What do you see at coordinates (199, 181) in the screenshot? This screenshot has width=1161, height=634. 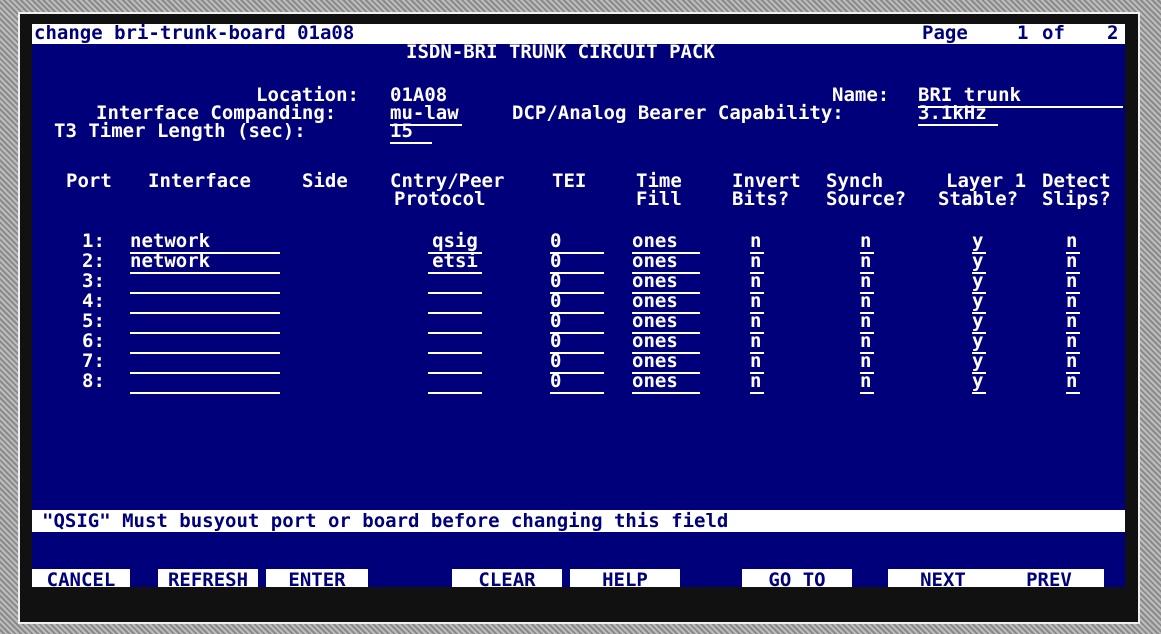 I see `col-interface: Interface` at bounding box center [199, 181].